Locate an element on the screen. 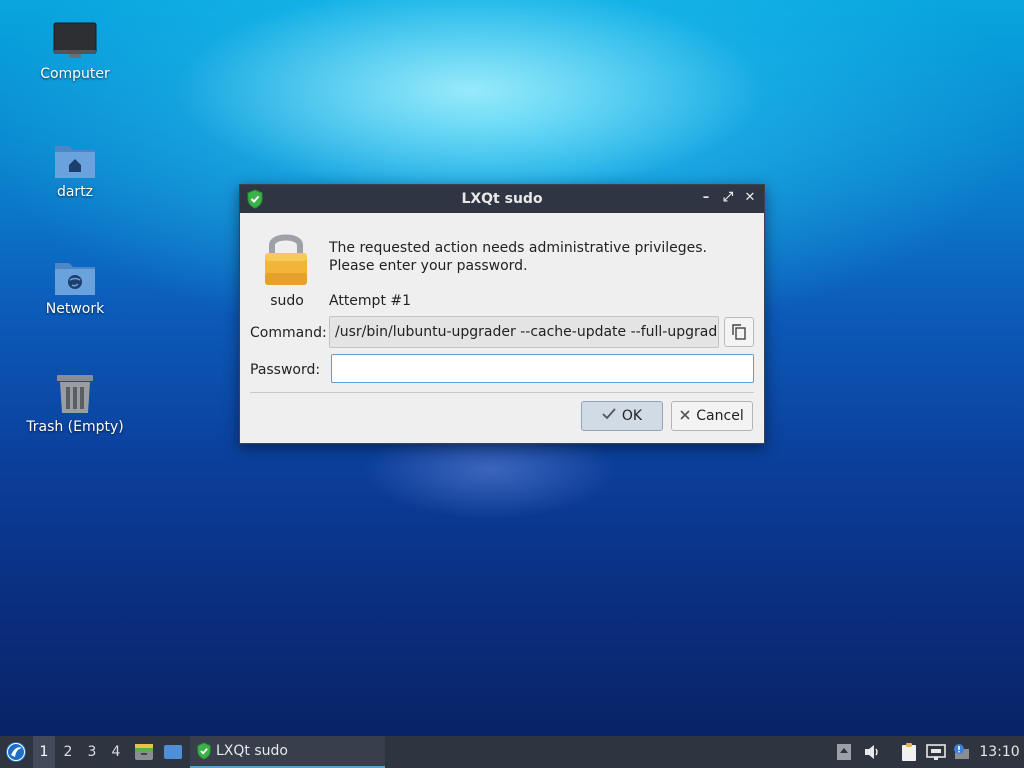 The width and height of the screenshot is (1024, 768). trash-icon is located at coordinates (75, 394).